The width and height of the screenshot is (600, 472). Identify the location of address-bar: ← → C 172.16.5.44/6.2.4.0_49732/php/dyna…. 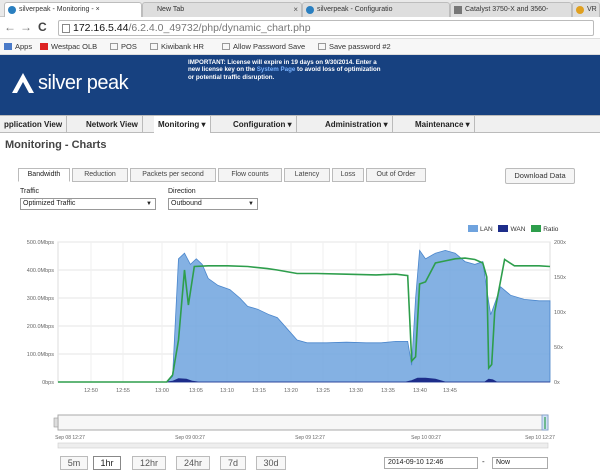
(300, 28).